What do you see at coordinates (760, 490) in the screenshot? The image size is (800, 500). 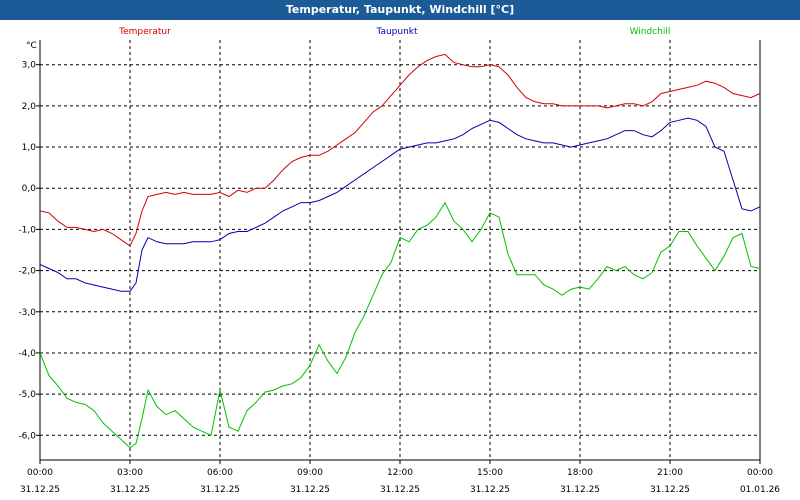 I see `x-tick-label-date: 01.01.26` at bounding box center [760, 490].